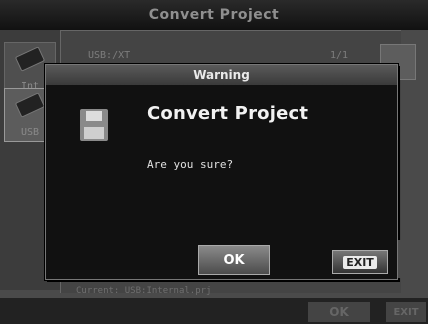 Image resolution: width=428 pixels, height=324 pixels. What do you see at coordinates (30, 59) in the screenshot?
I see `memory-card-icon` at bounding box center [30, 59].